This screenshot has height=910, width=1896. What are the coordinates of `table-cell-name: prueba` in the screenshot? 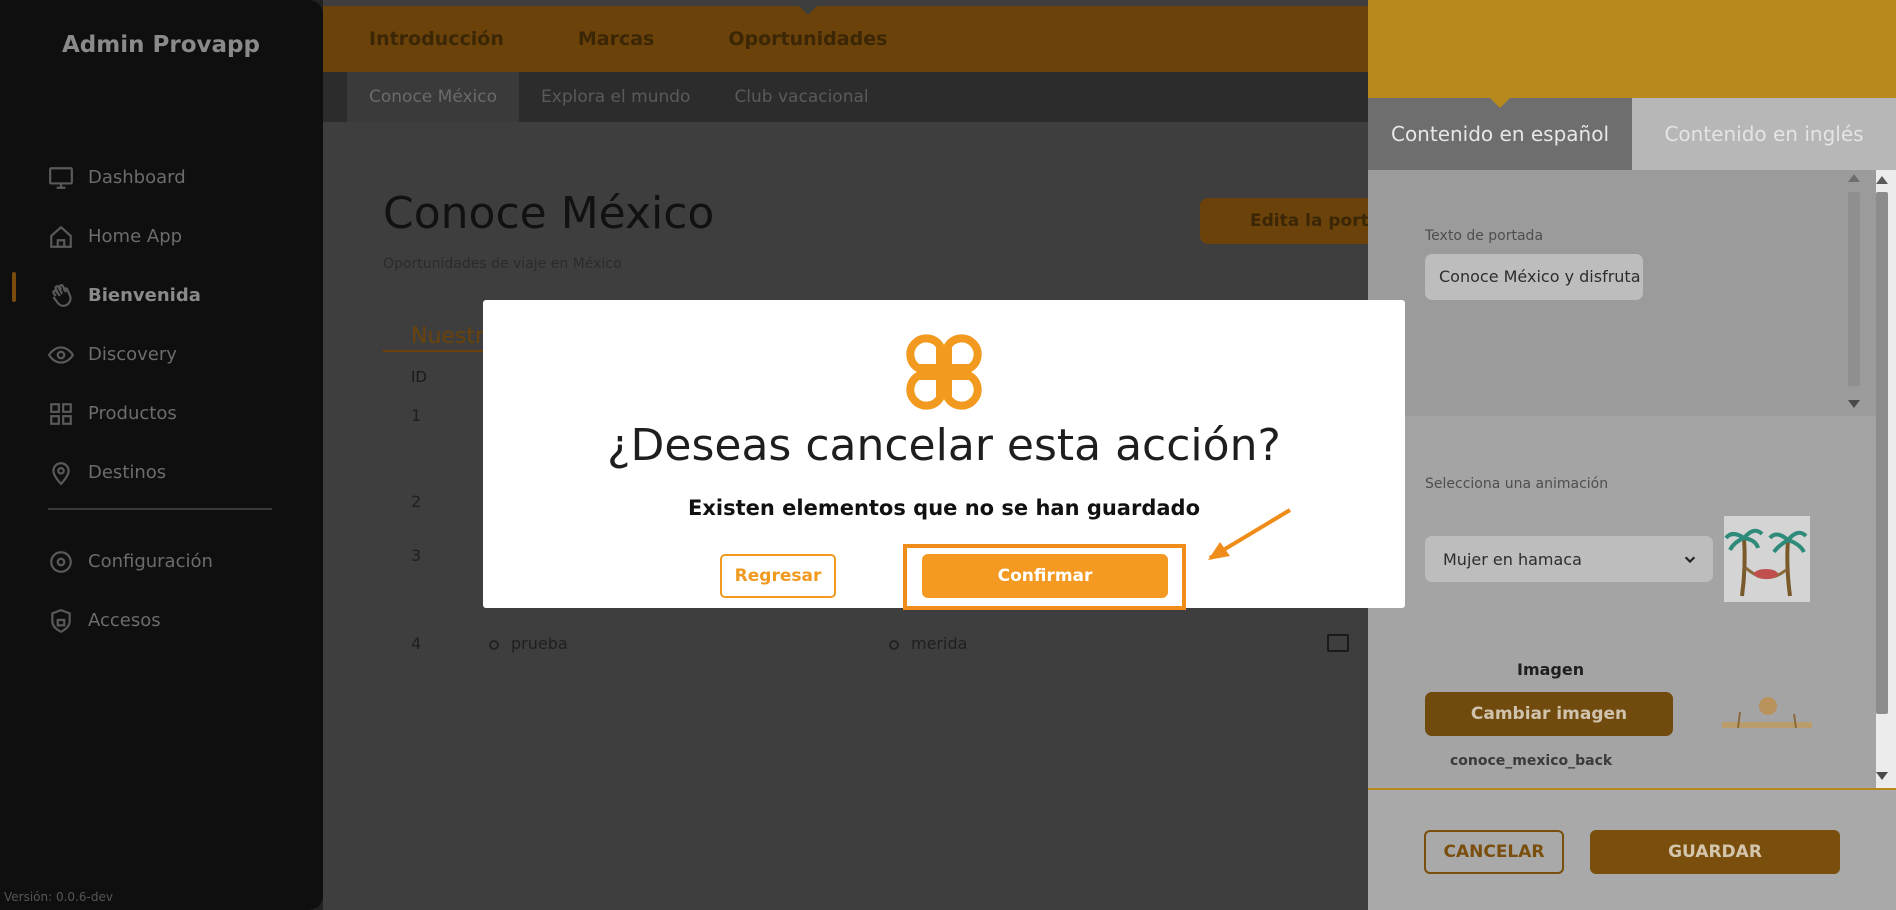 It's located at (539, 643).